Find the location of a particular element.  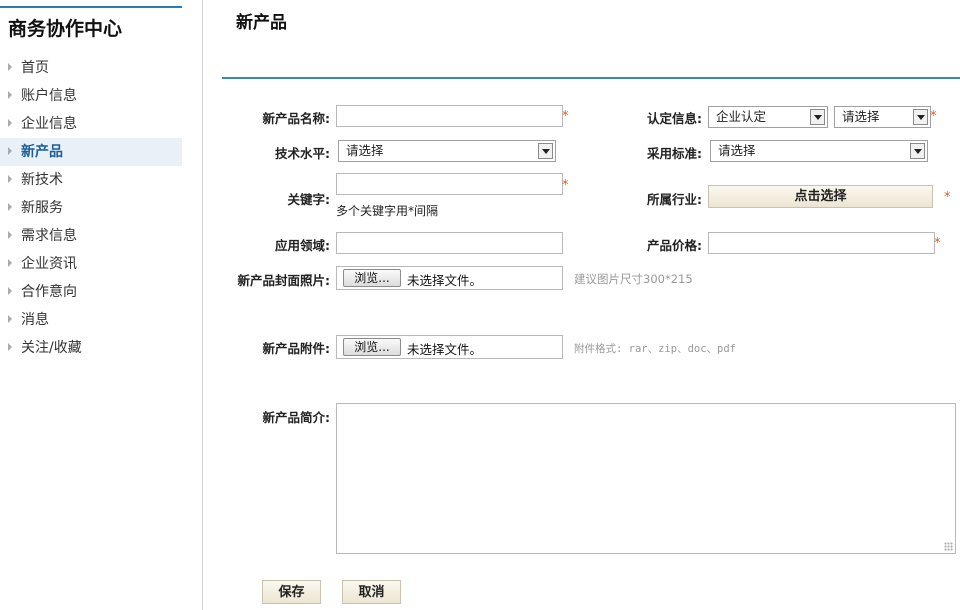

tech-level-select: 请选择 is located at coordinates (447, 151).